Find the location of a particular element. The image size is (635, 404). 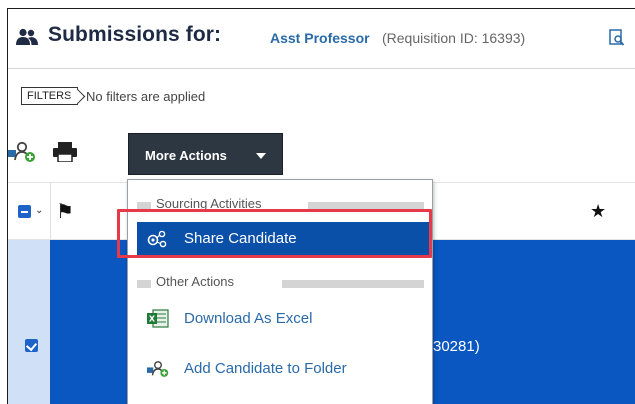

requisition-id: (Requisition ID: 16393) is located at coordinates (454, 38).